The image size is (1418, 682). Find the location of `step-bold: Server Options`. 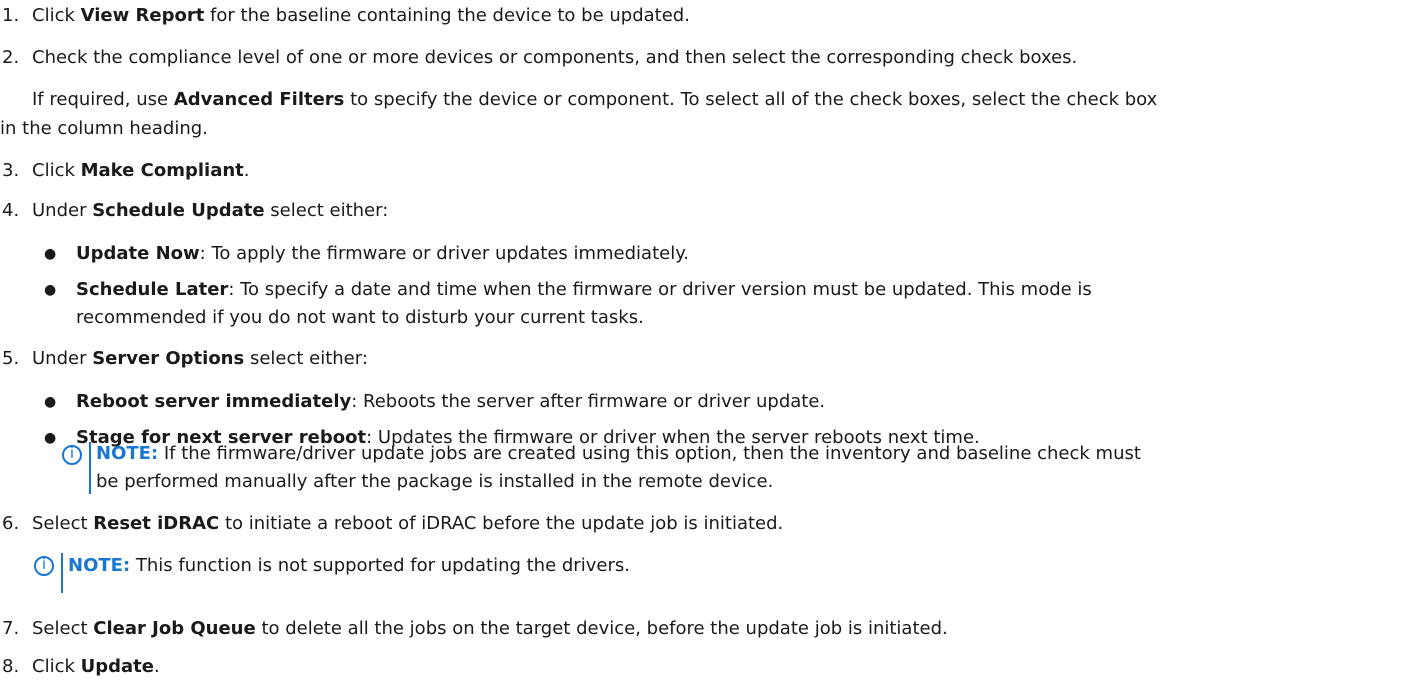

step-bold: Server Options is located at coordinates (168, 358).